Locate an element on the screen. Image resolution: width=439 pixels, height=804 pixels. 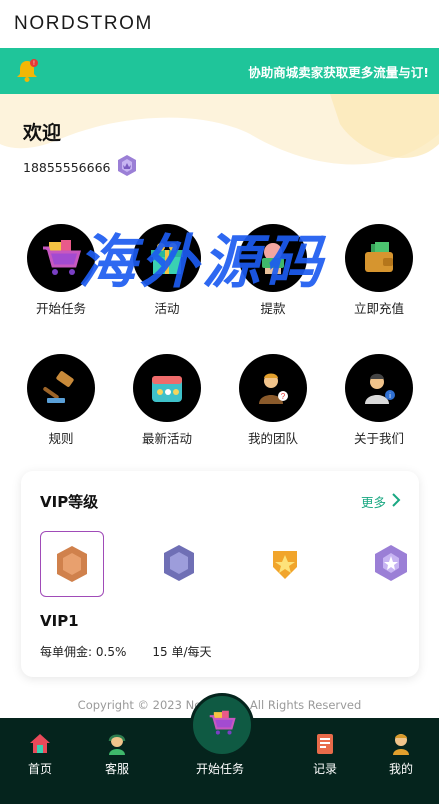
calendar-icon is located at coordinates (167, 388).